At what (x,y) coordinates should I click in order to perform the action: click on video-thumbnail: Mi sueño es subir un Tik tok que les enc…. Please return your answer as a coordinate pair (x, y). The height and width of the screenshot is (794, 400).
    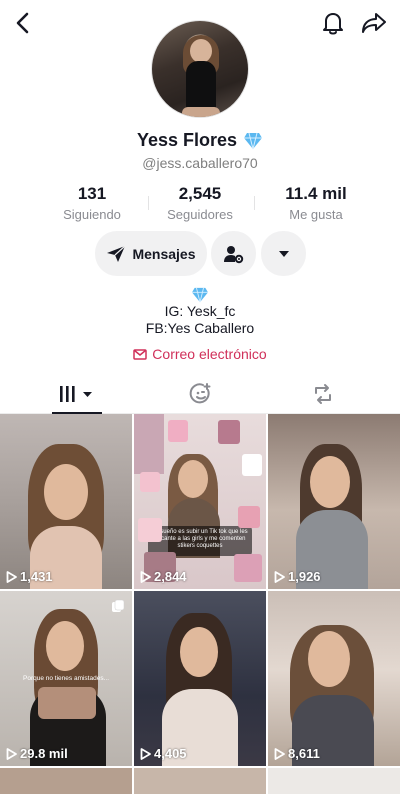
    Looking at the image, I should click on (200, 501).